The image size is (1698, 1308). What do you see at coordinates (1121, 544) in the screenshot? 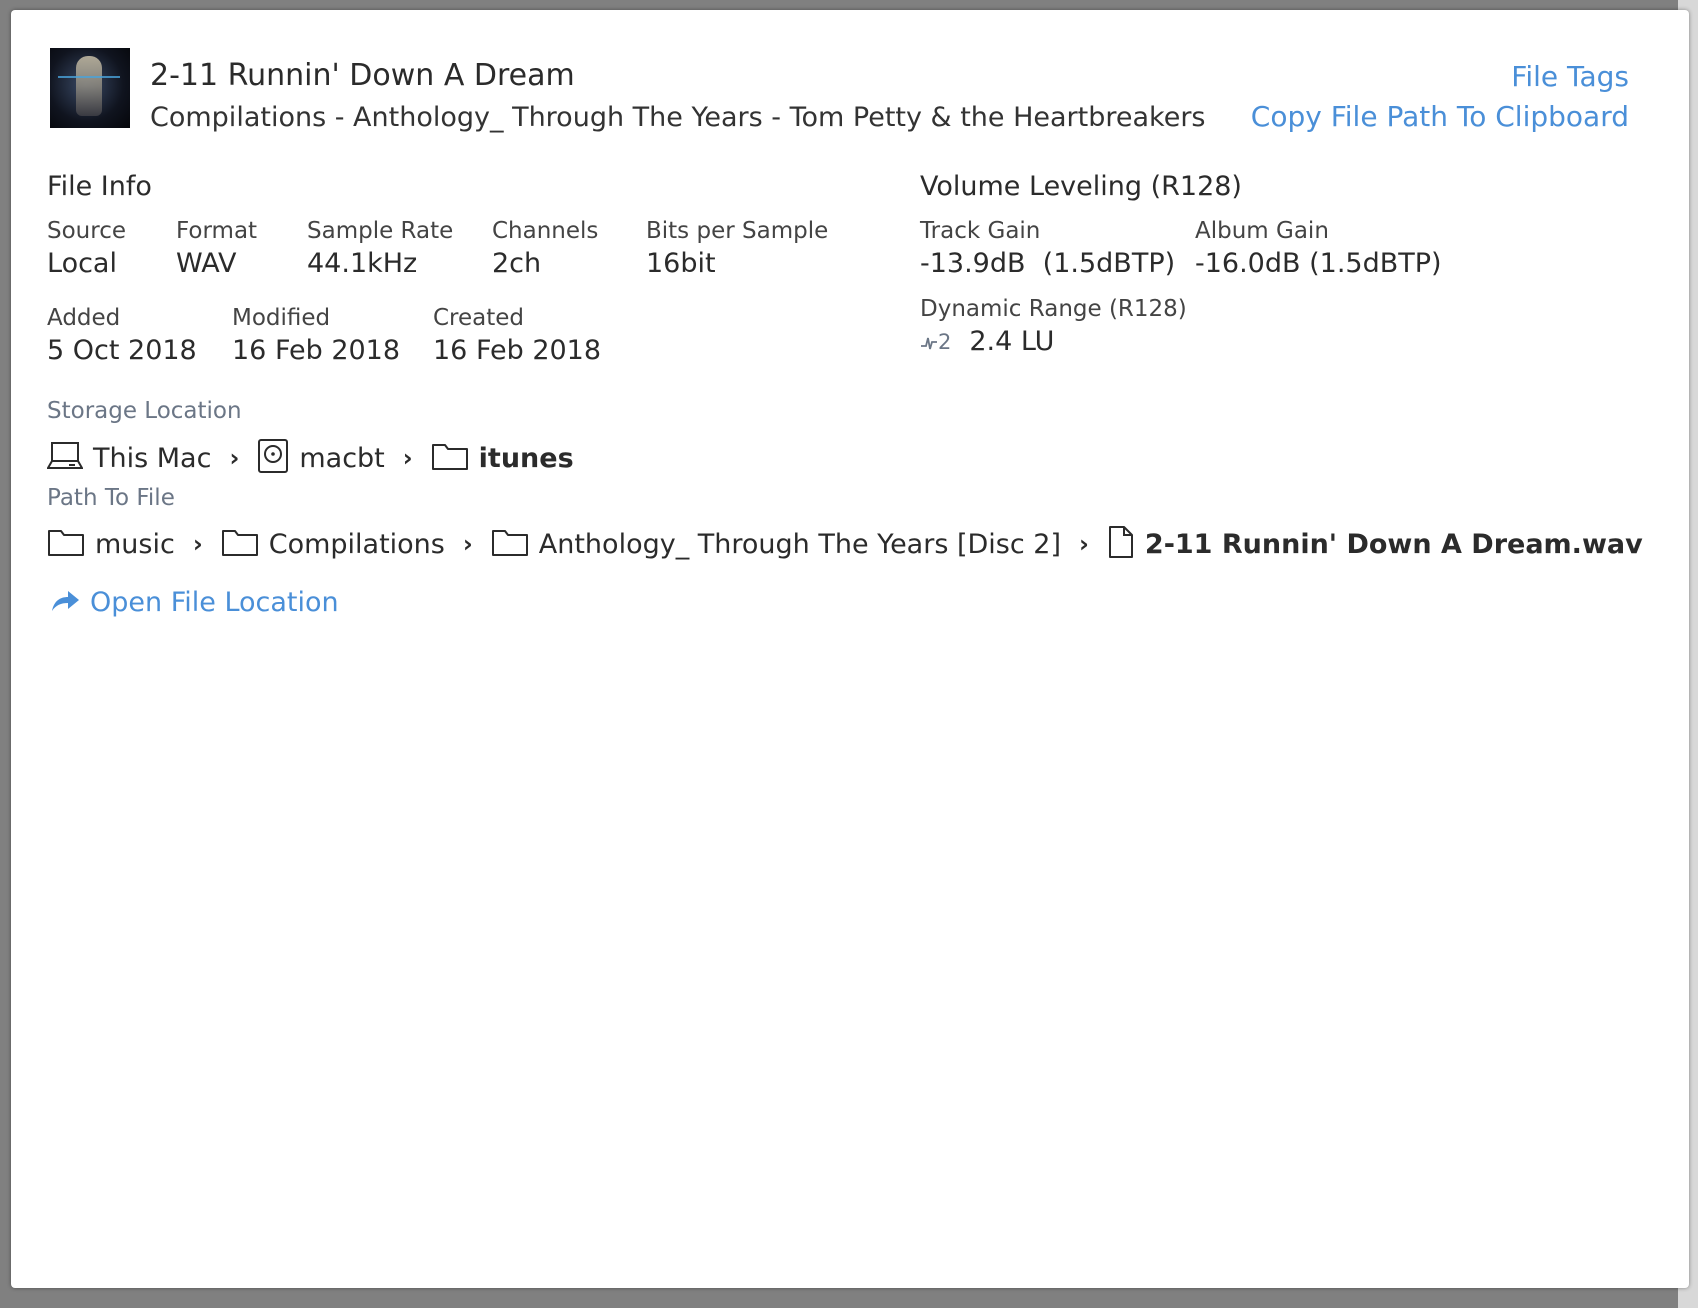
I see `file-icon` at bounding box center [1121, 544].